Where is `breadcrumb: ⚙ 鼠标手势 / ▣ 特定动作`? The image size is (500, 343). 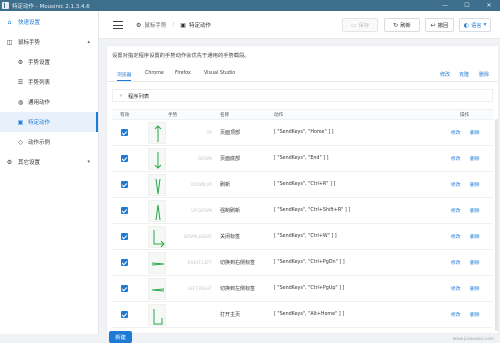
breadcrumb: ⚙ 鼠标手势 / ▣ 特定动作 is located at coordinates (173, 25).